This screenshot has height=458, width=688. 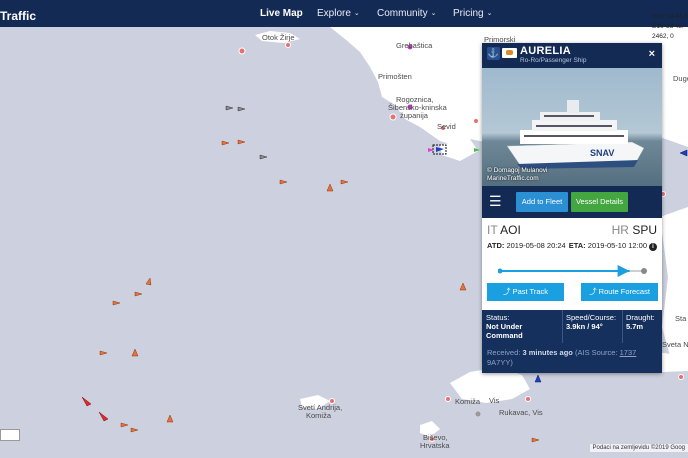 I want to click on place-label: Dugo, so click(x=680, y=78).